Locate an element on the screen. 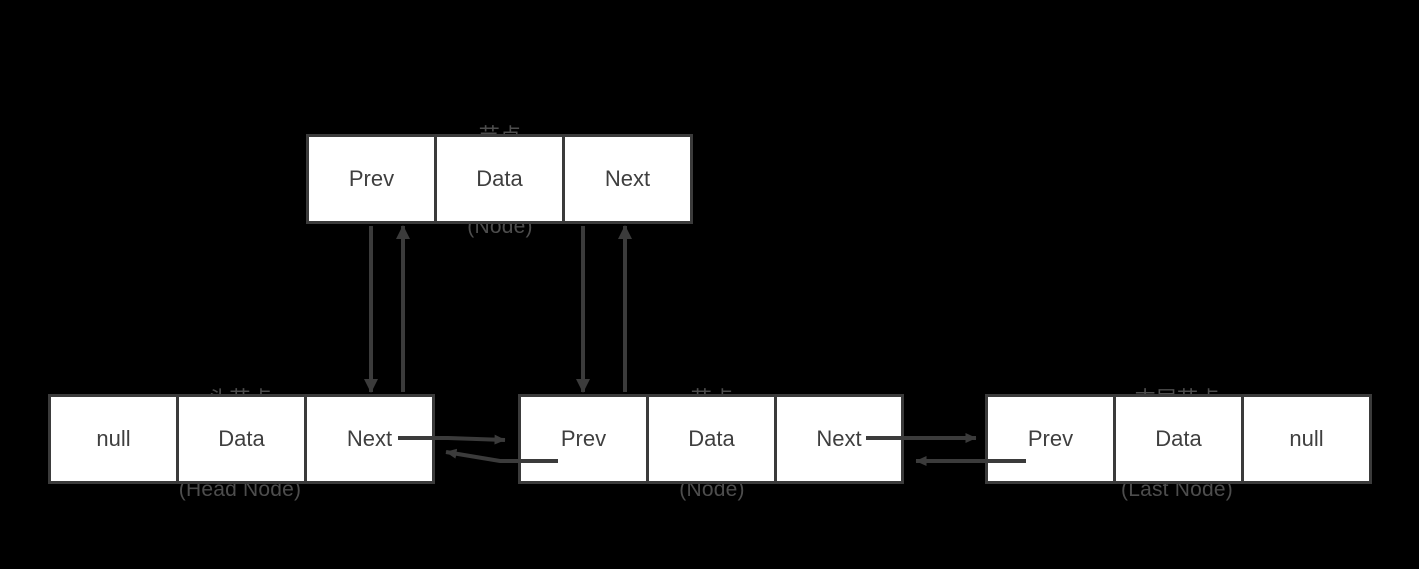 The height and width of the screenshot is (569, 1419). node-detail-cell-data: Data is located at coordinates (501, 179).